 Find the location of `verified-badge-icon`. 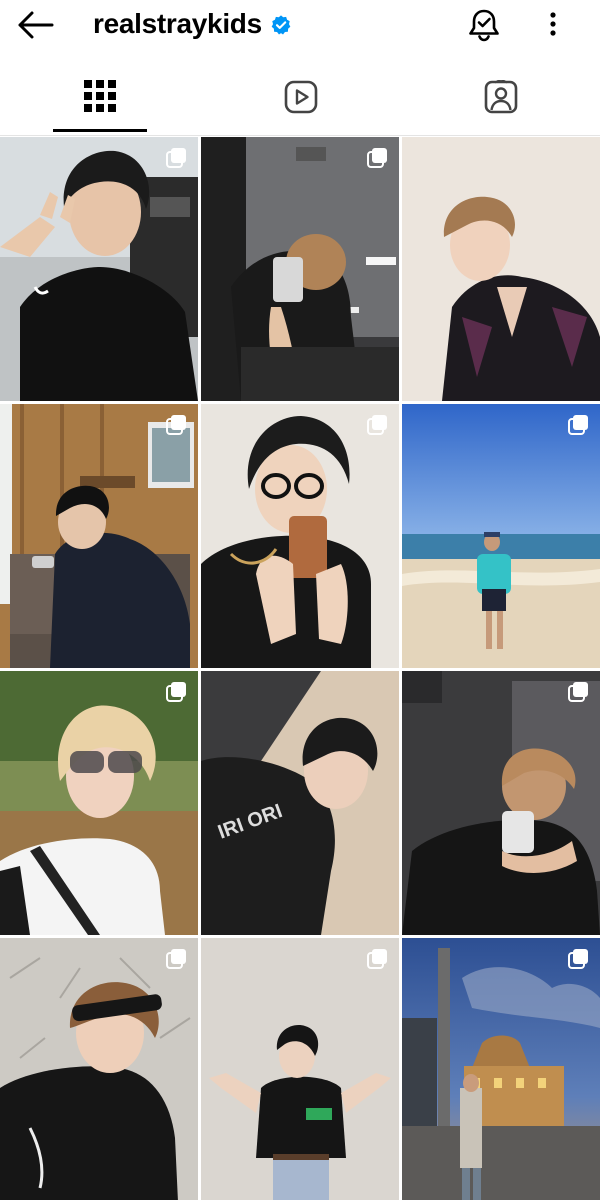

verified-badge-icon is located at coordinates (281, 25).